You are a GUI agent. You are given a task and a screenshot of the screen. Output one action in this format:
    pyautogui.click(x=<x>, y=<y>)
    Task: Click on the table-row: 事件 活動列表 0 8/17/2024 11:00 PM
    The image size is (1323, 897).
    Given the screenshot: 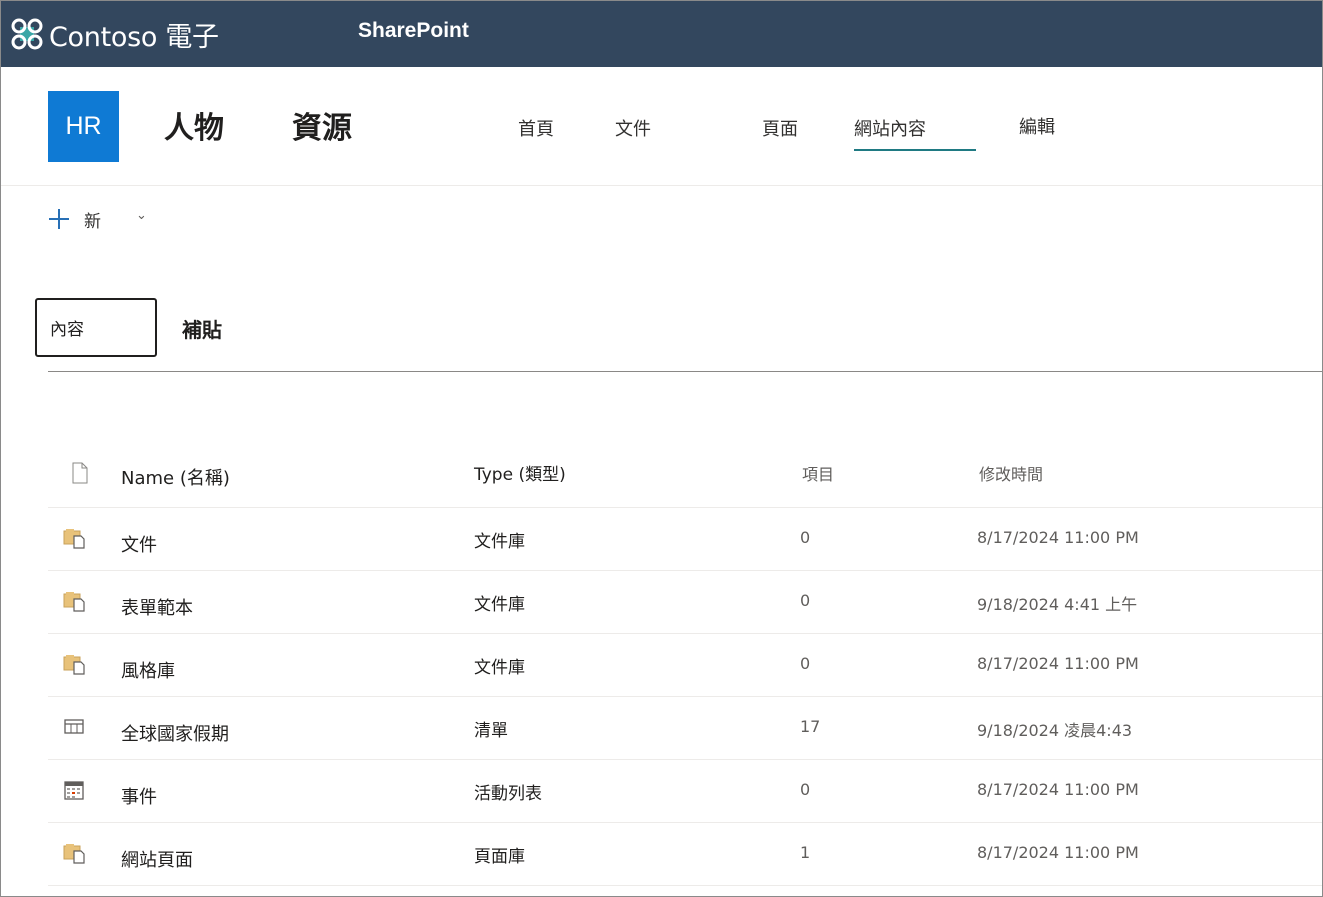 What is the action you would take?
    pyautogui.click(x=685, y=791)
    